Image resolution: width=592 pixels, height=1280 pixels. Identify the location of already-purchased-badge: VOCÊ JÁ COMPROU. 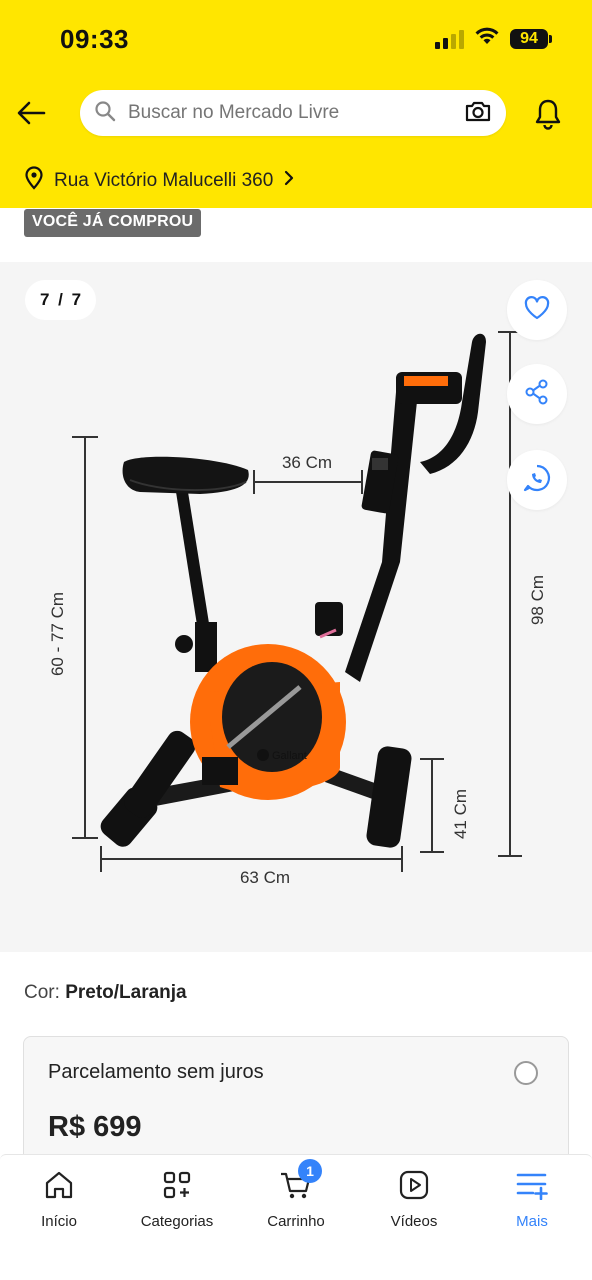
(113, 223).